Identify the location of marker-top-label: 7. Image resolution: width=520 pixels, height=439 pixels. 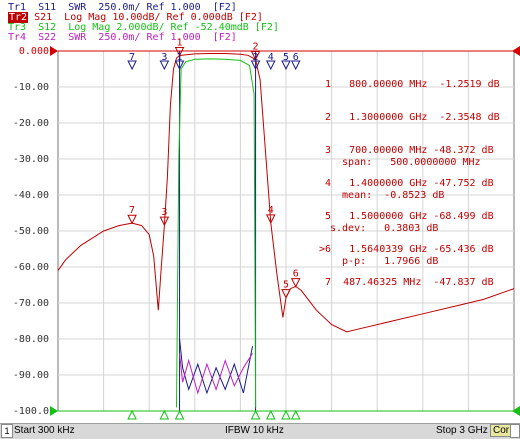
(132, 57).